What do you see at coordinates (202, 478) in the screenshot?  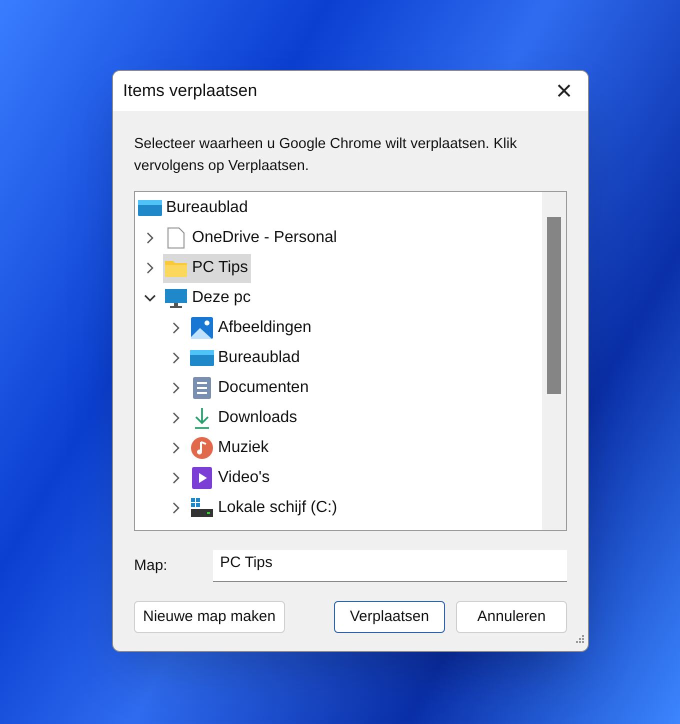 I see `video-film-icon` at bounding box center [202, 478].